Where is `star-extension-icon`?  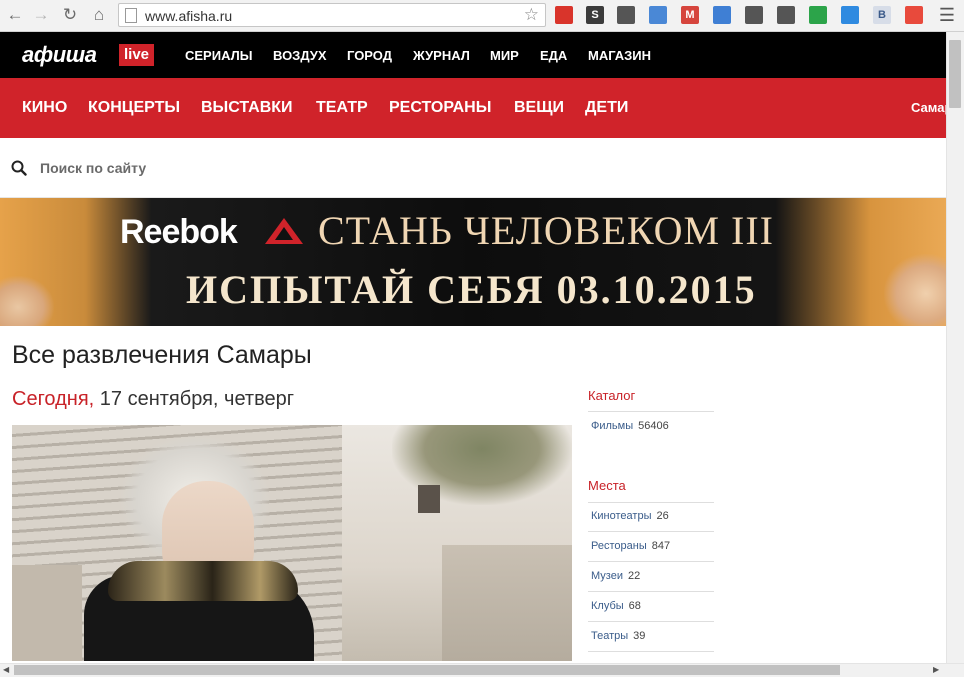
star-extension-icon is located at coordinates (658, 15).